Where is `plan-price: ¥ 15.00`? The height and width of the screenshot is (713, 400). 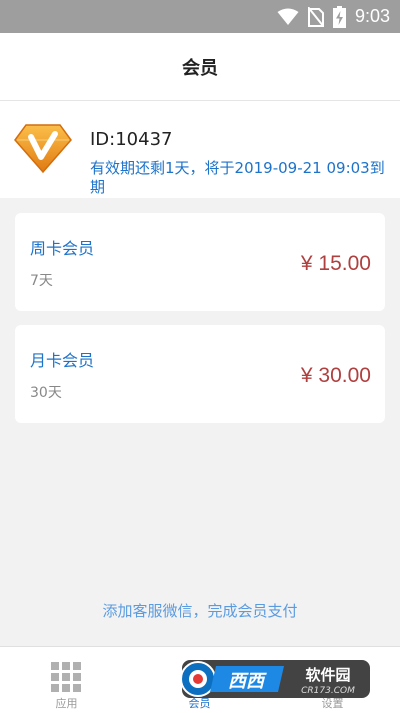 plan-price: ¥ 15.00 is located at coordinates (335, 263).